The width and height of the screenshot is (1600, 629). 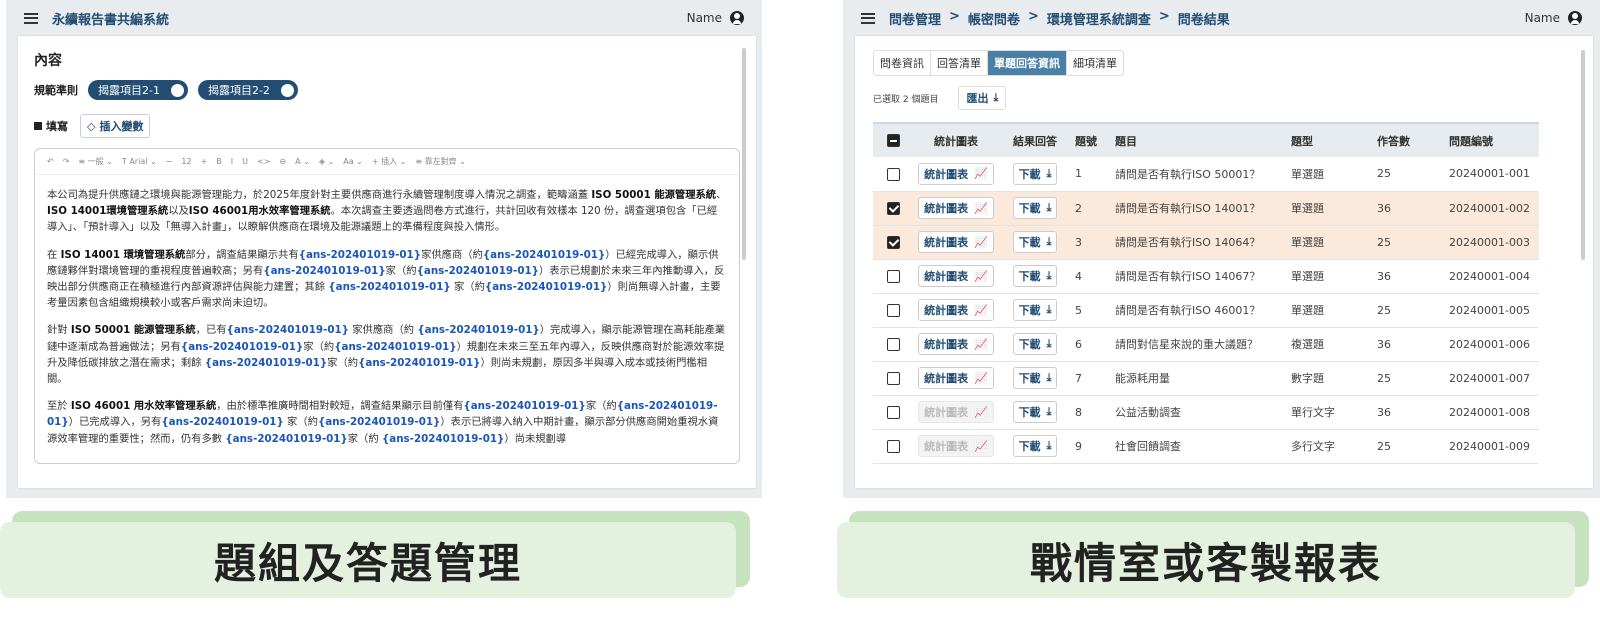 What do you see at coordinates (186, 161) in the screenshot?
I see `toolbar-item: 12` at bounding box center [186, 161].